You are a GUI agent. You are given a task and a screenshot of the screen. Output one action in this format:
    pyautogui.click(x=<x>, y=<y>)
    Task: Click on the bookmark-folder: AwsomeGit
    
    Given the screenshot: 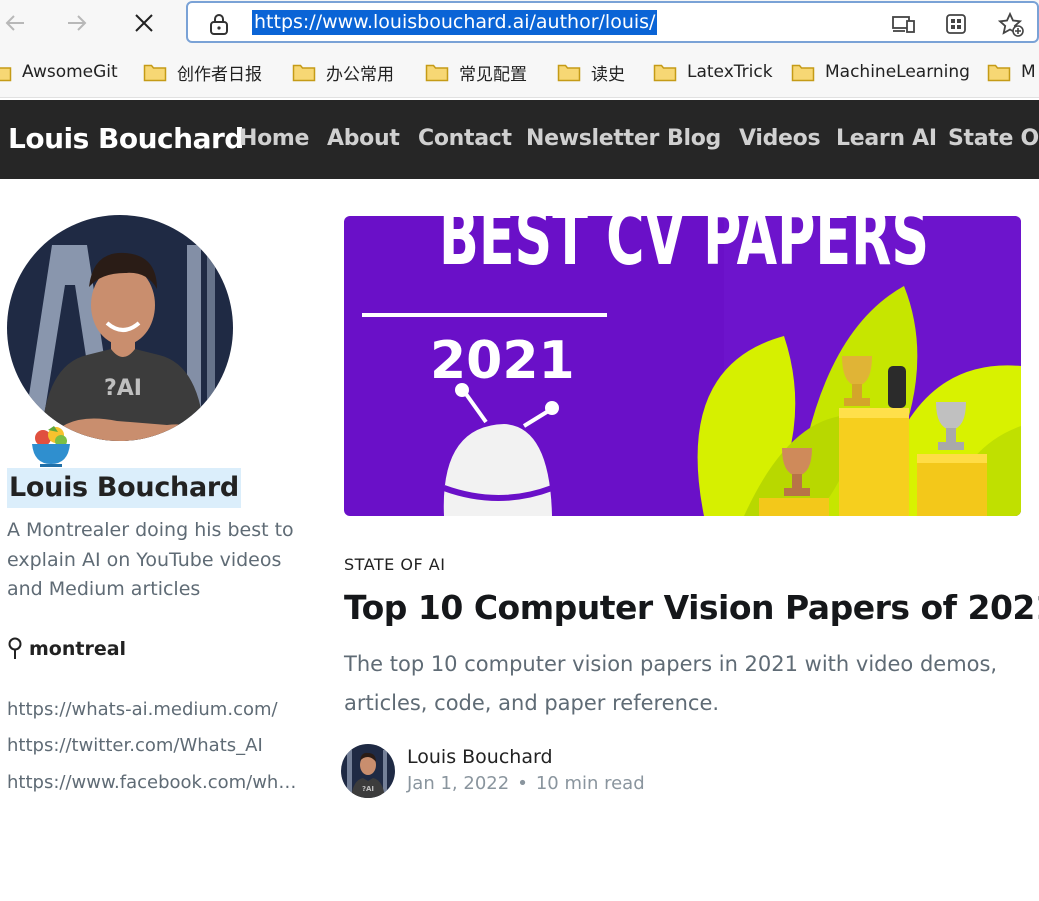 What is the action you would take?
    pyautogui.click(x=59, y=72)
    